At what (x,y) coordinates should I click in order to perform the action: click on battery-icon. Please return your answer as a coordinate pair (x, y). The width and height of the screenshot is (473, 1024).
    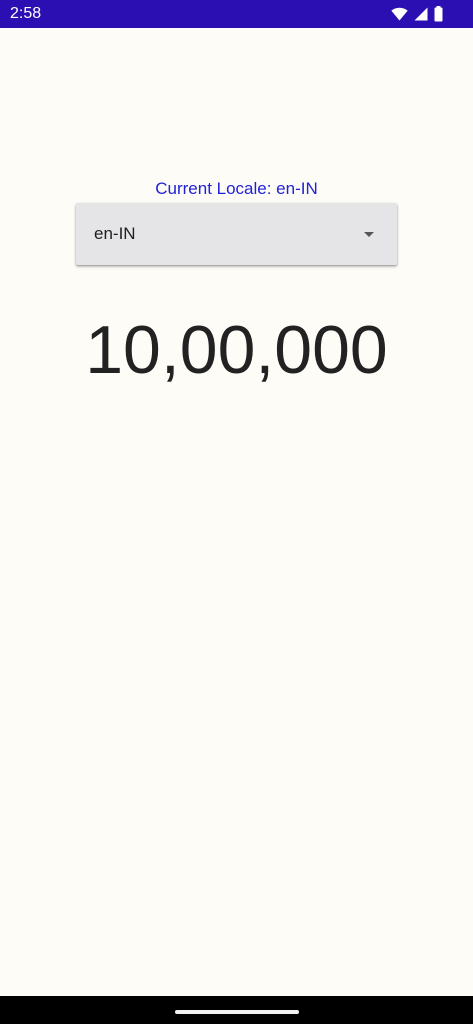
    Looking at the image, I should click on (438, 14).